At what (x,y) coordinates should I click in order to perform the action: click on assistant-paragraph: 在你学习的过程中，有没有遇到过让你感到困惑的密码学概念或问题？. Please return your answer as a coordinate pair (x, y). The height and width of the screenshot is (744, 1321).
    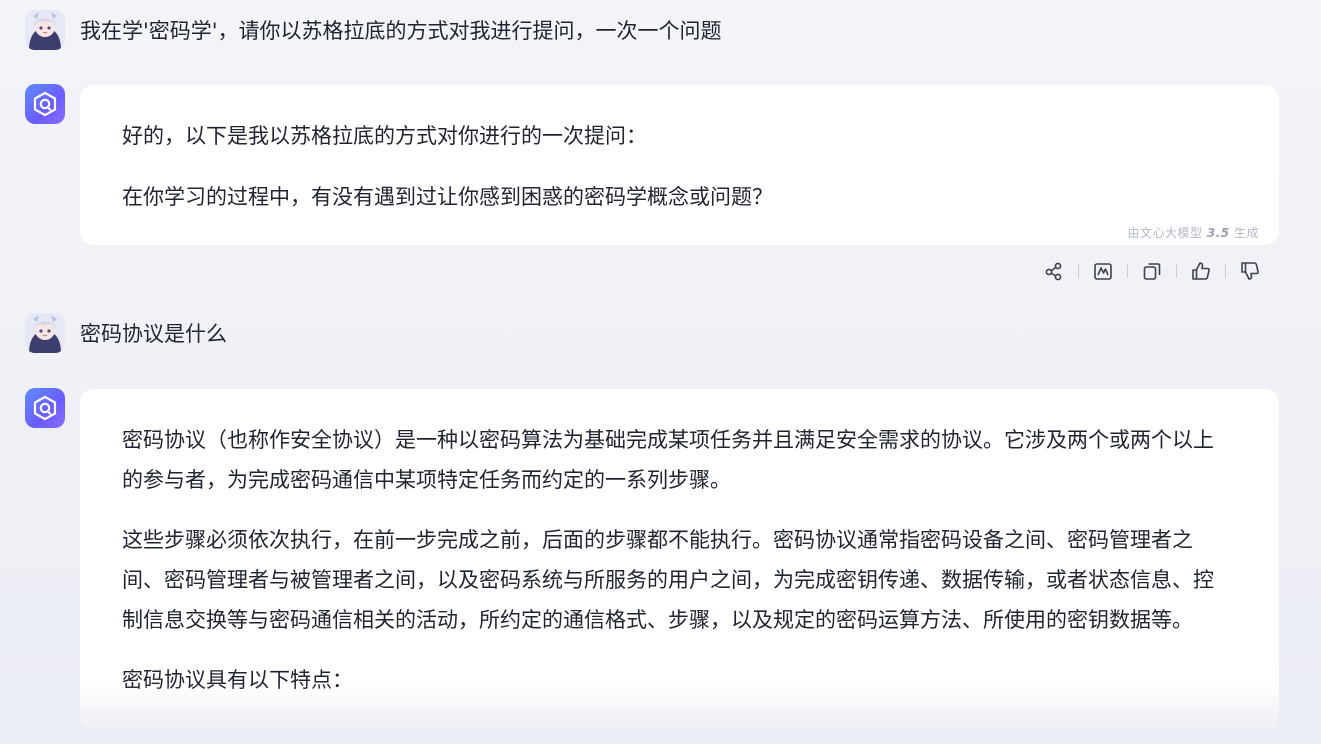
    Looking at the image, I should click on (447, 197).